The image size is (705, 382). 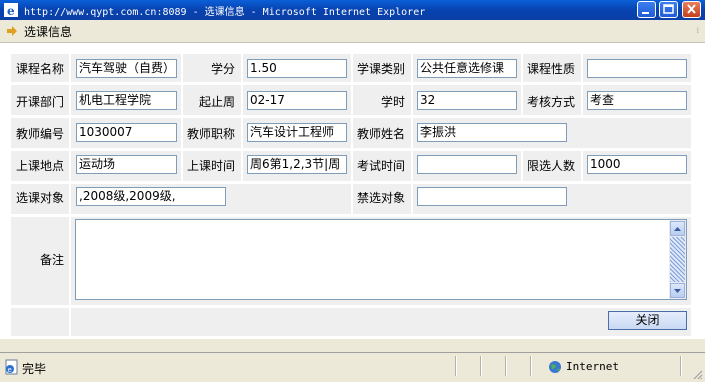 I want to click on target-label: 选课对象, so click(x=40, y=198).